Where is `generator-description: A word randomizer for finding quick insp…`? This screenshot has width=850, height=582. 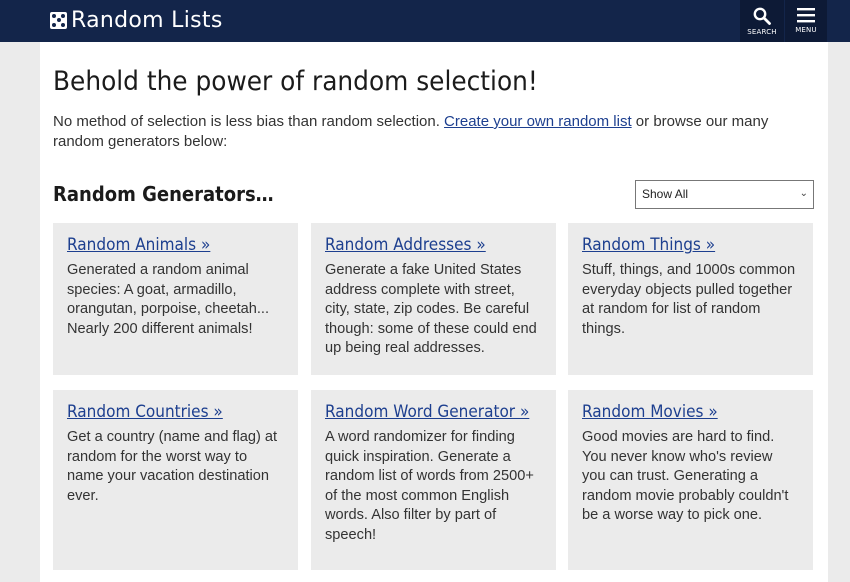 generator-description: A word randomizer for finding quick insp… is located at coordinates (429, 486).